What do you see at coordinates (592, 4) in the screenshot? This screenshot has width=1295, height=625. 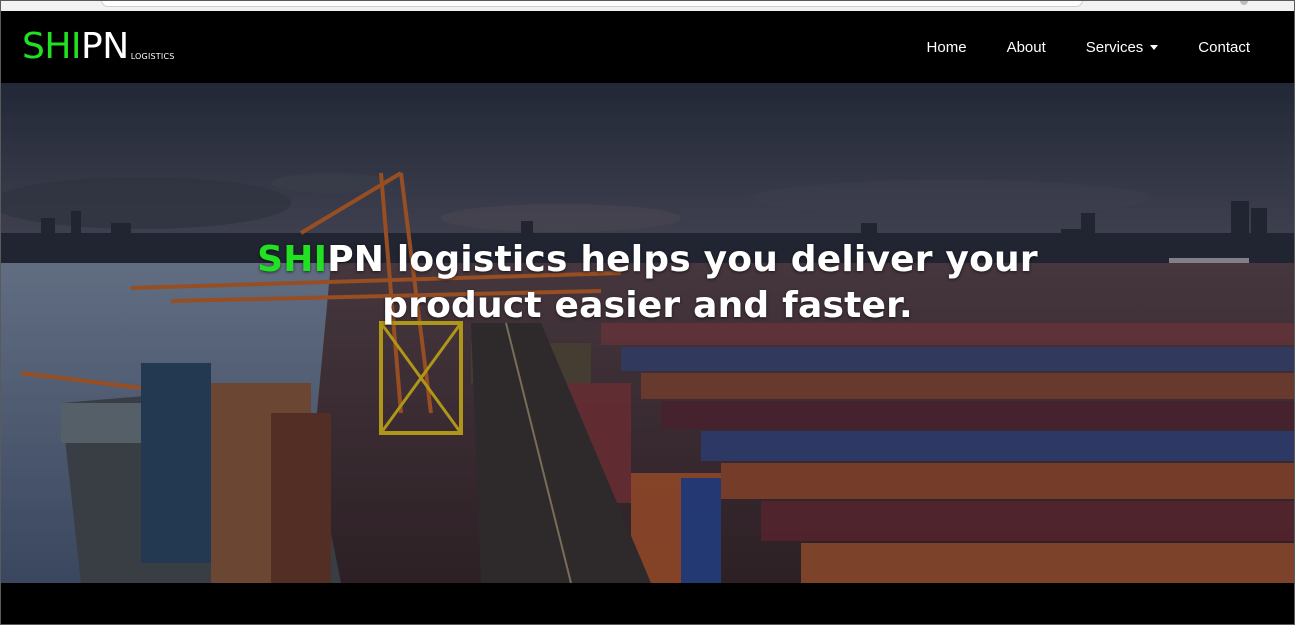 I see `address-bar-edge` at bounding box center [592, 4].